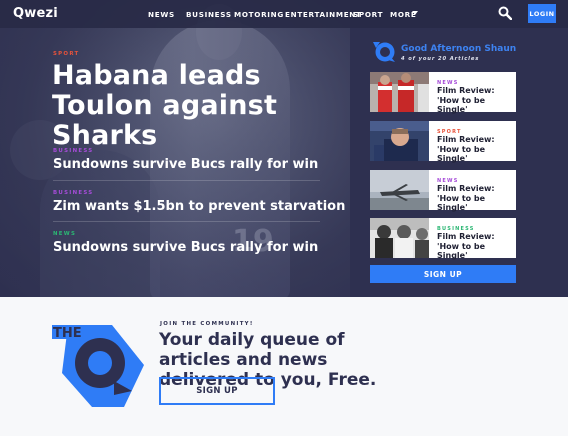  I want to click on nav-item-sport: SPORT, so click(368, 14).